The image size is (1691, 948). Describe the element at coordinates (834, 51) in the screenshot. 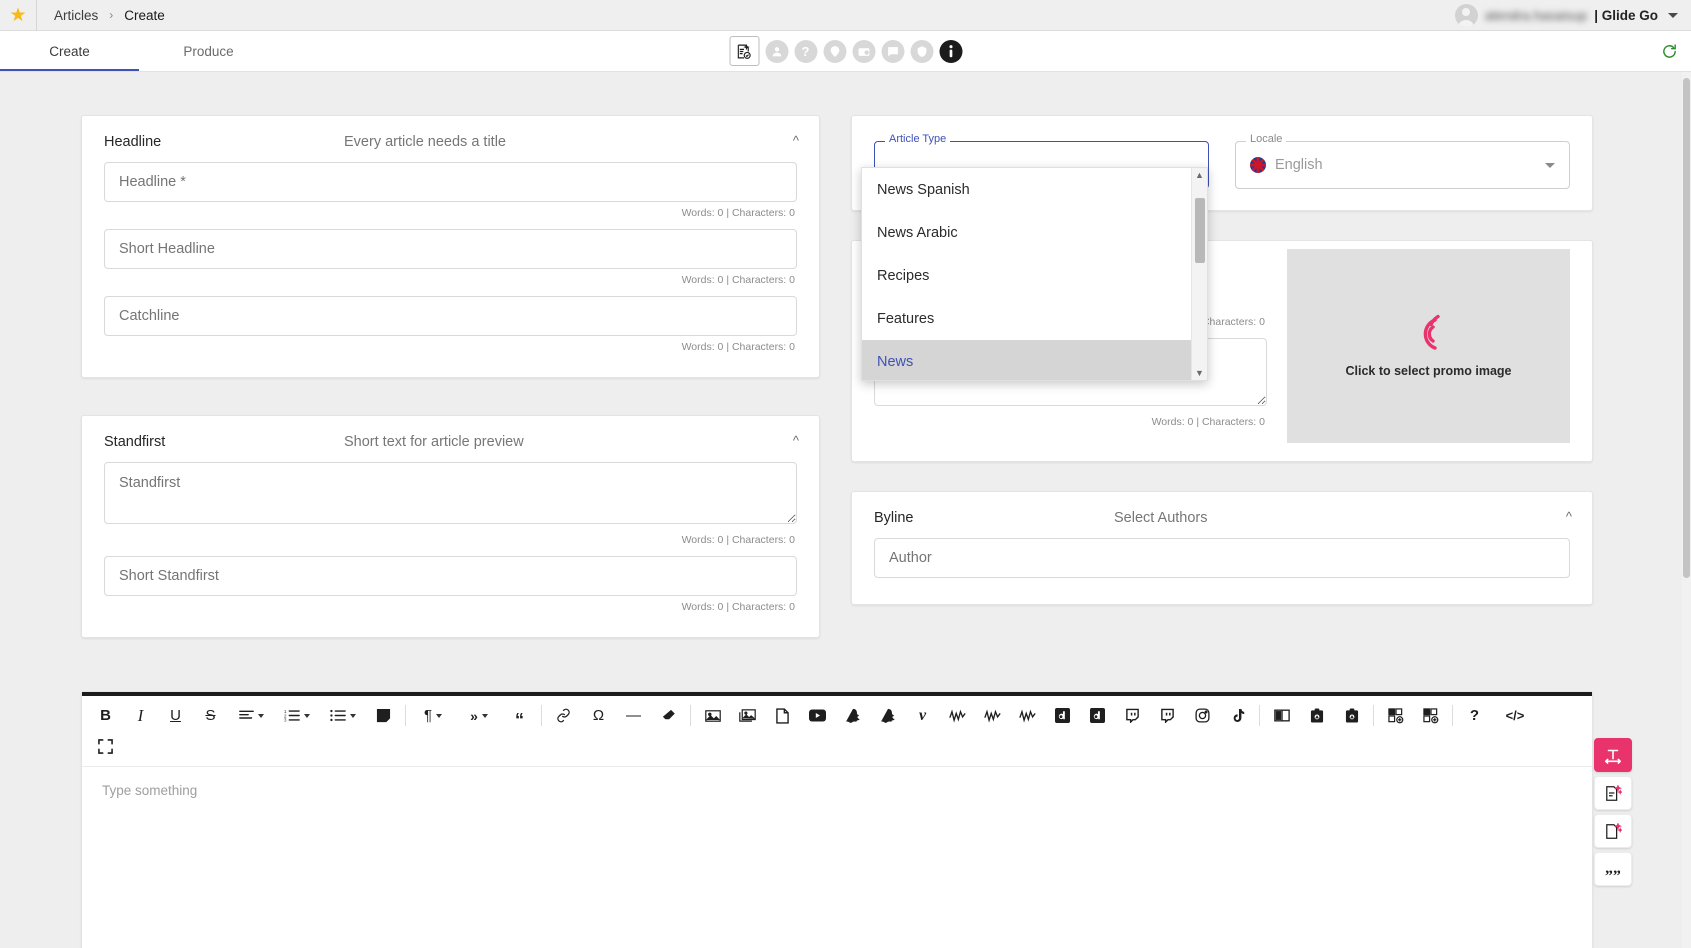

I see `location-pin-icon` at that location.